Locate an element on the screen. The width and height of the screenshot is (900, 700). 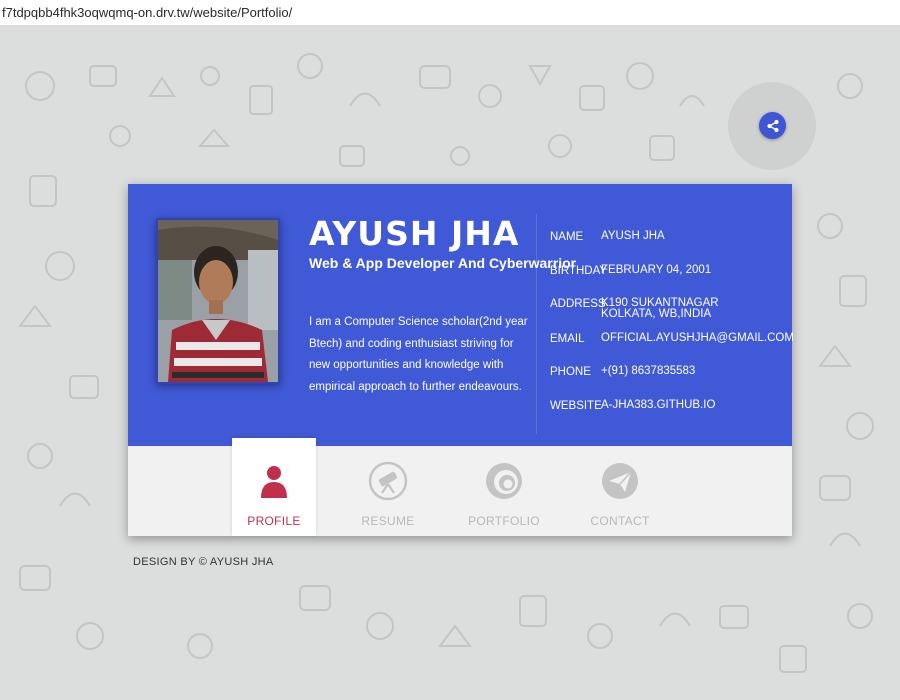
telescope-icon is located at coordinates (388, 481).